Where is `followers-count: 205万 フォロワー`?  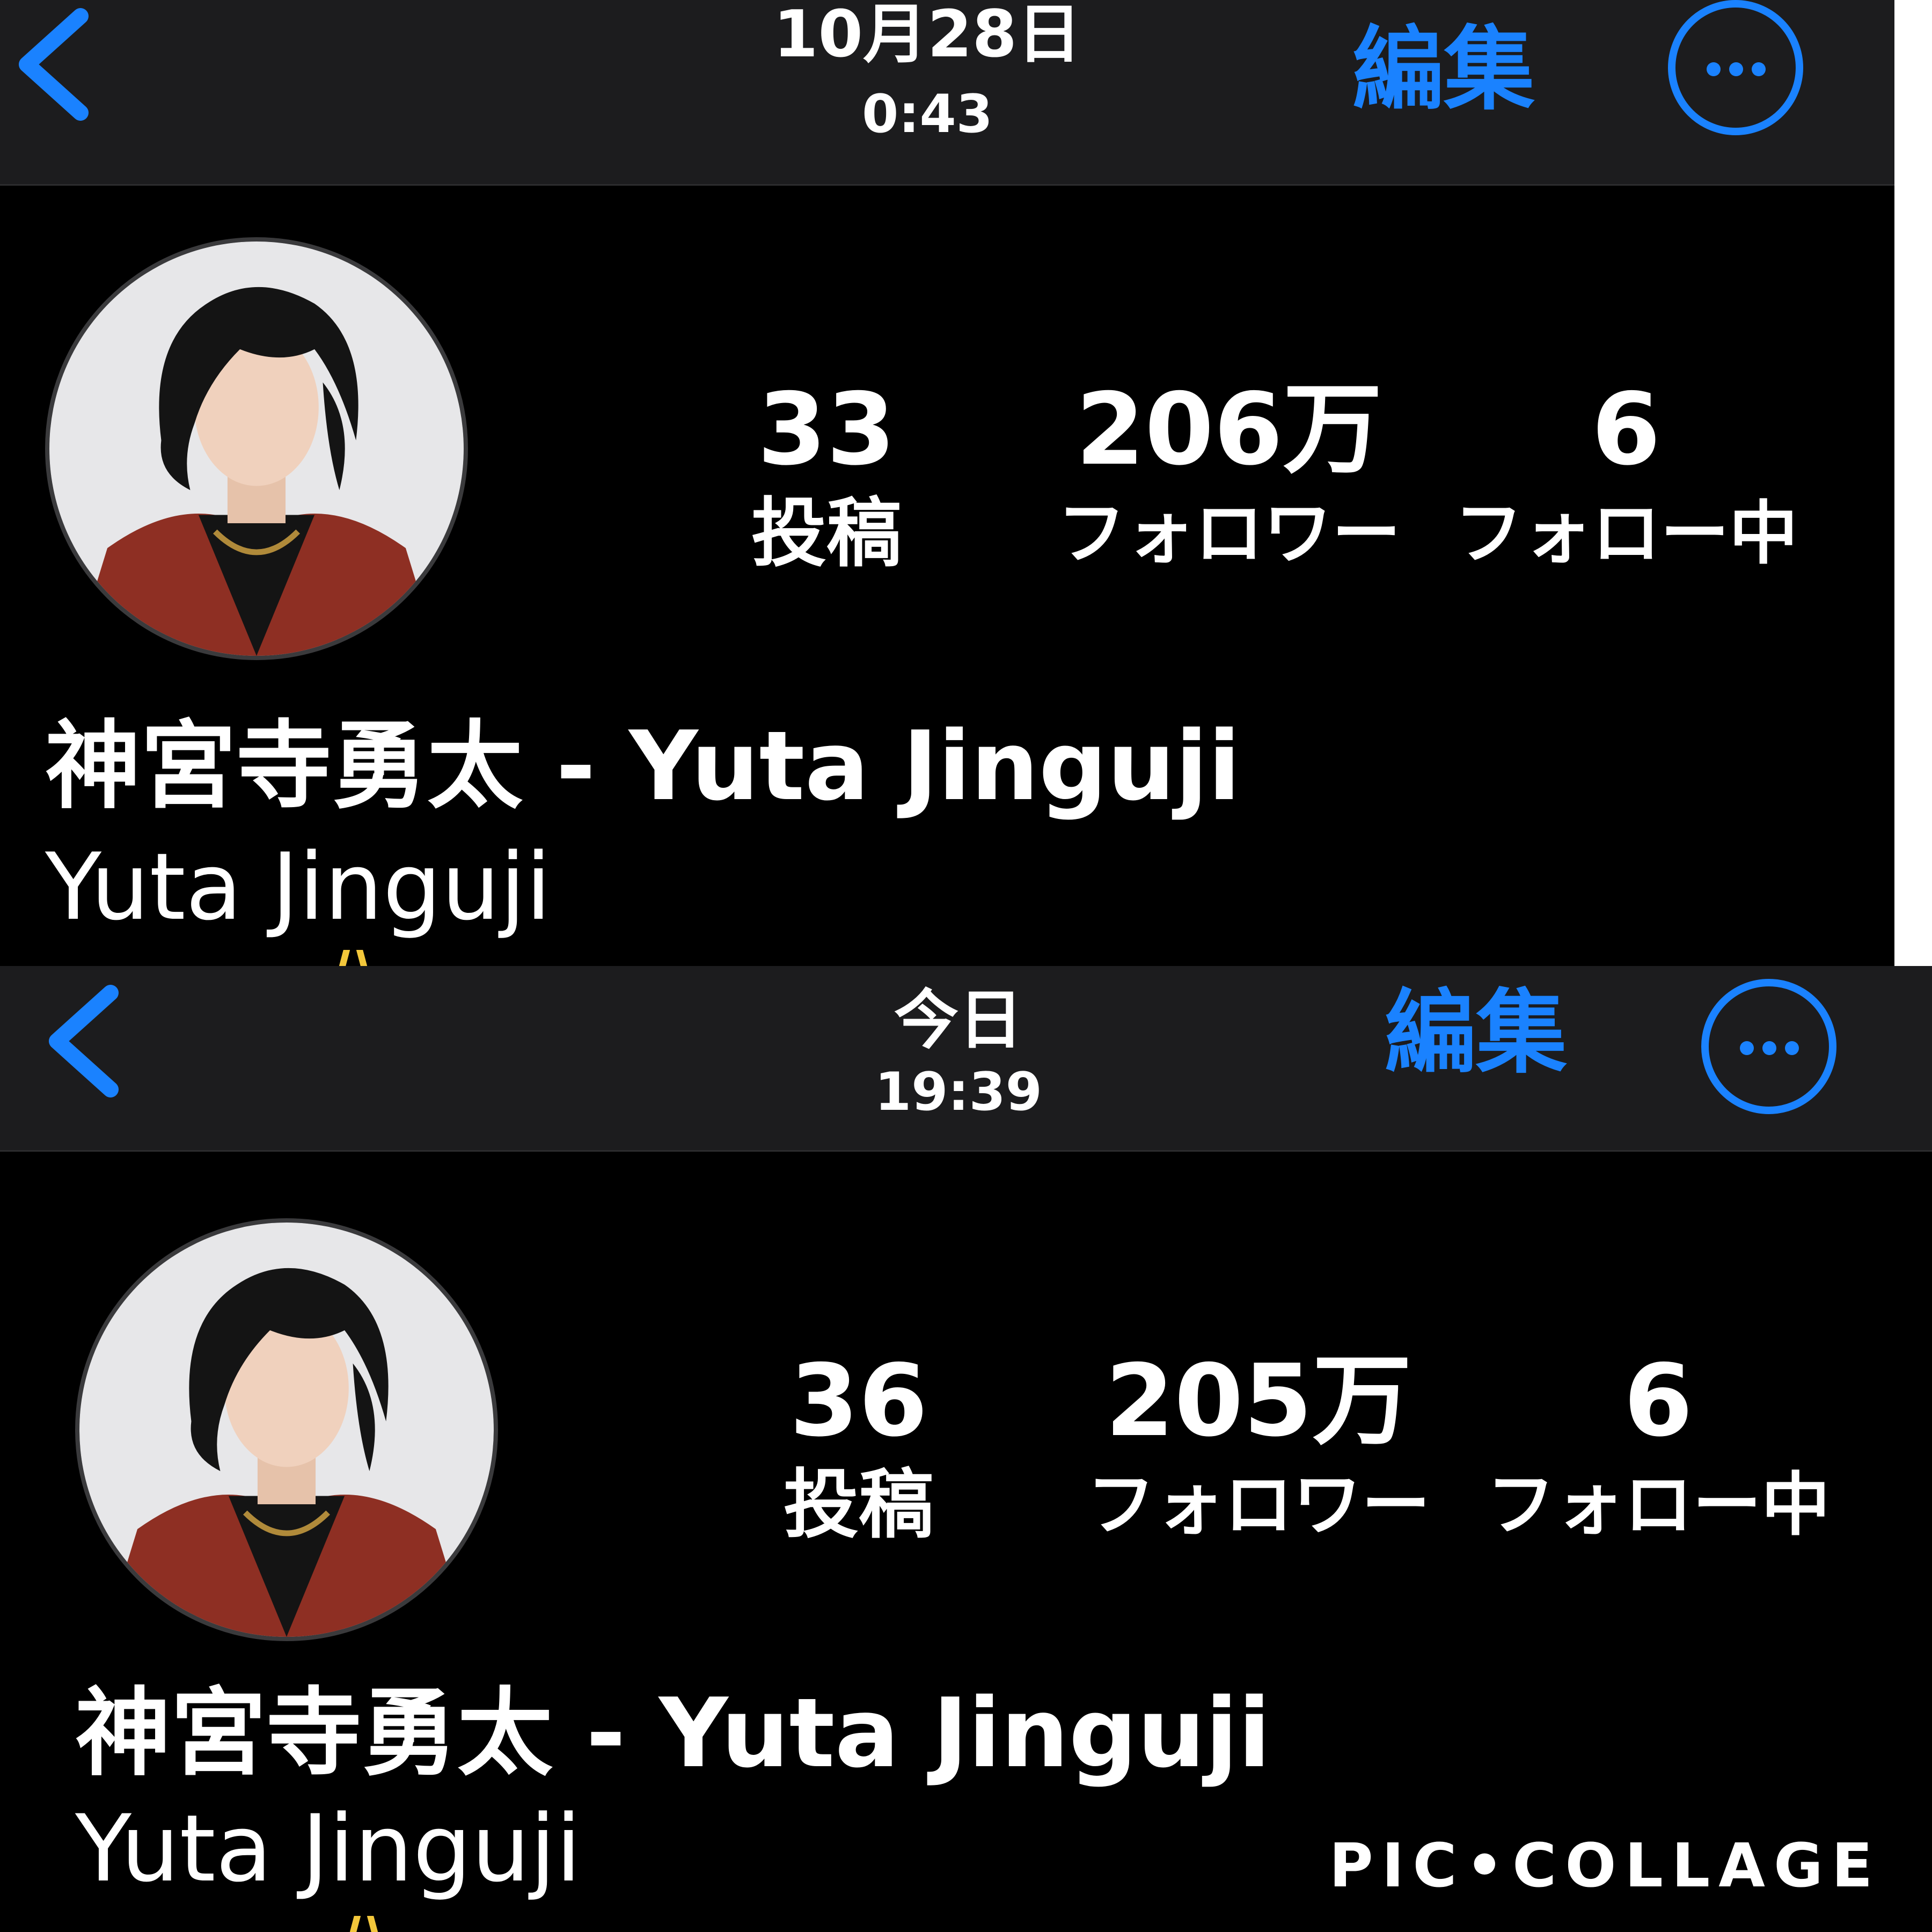
followers-count: 205万 フォロワー is located at coordinates (1258, 1446).